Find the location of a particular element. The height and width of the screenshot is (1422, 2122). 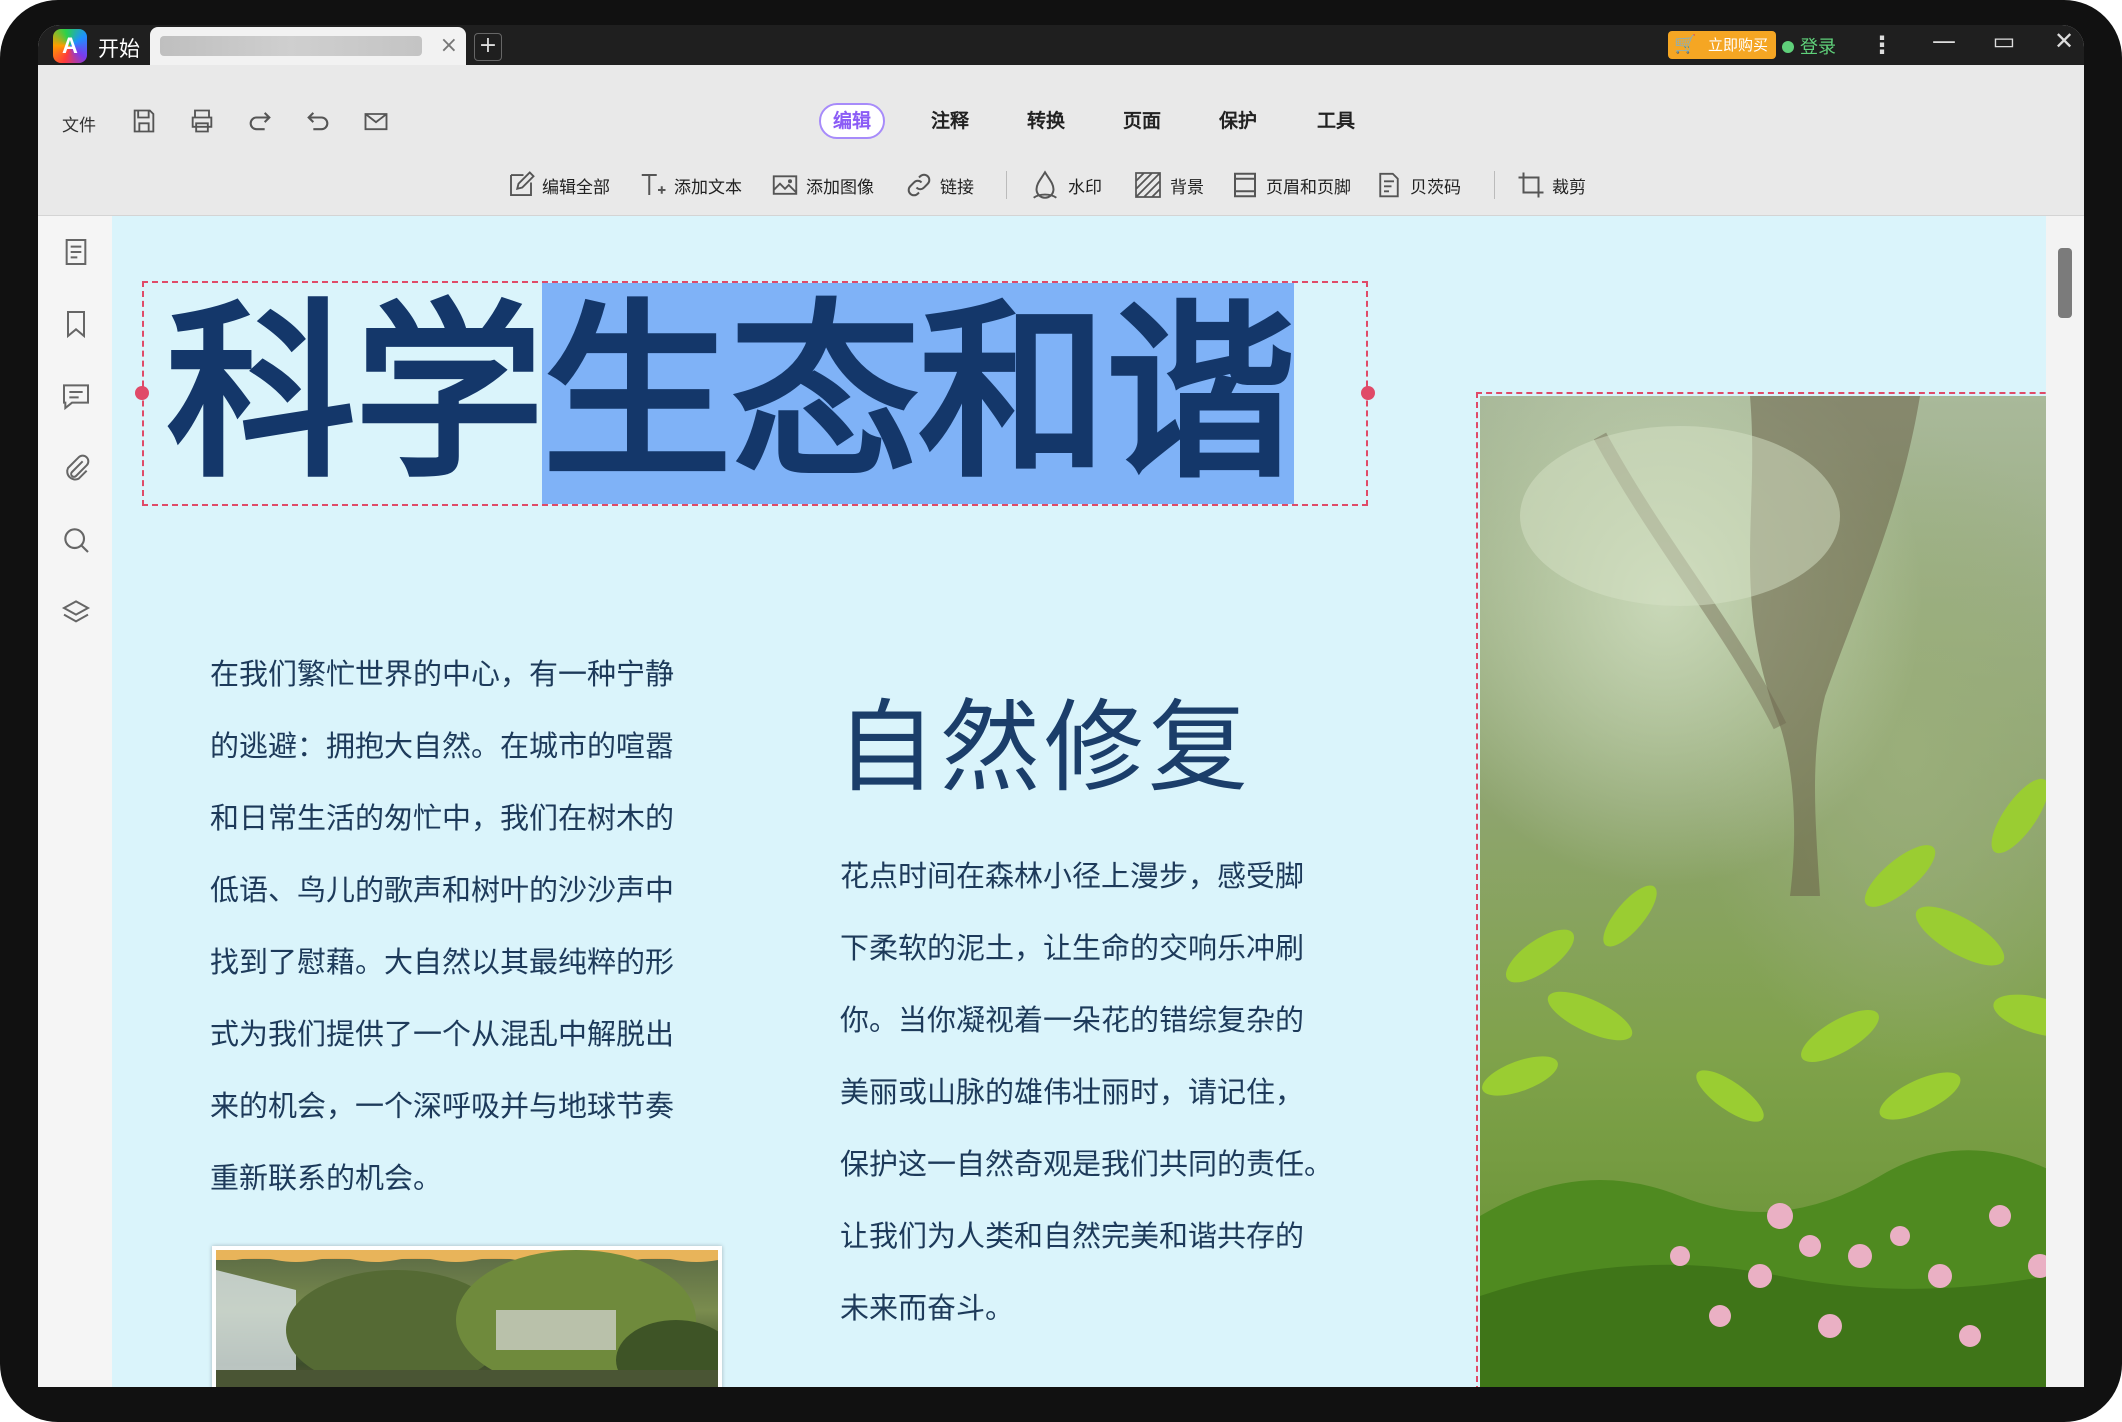

bates-icon is located at coordinates (1389, 185).